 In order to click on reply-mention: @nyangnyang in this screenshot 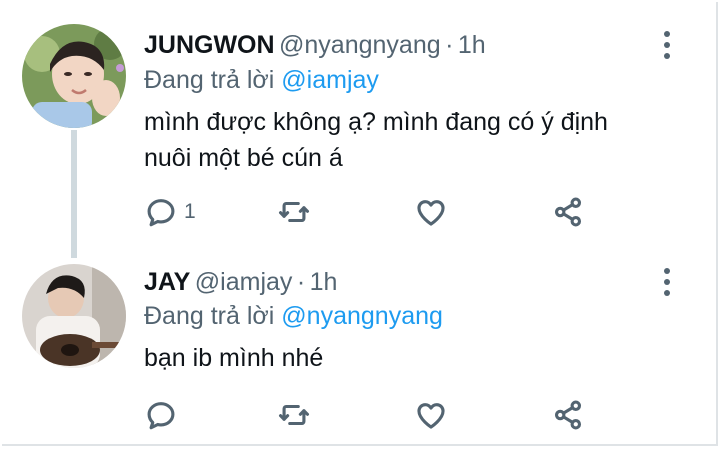, I will do `click(362, 316)`.